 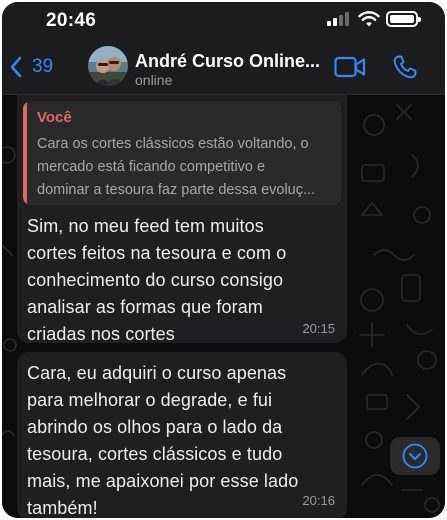 What do you see at coordinates (108, 66) in the screenshot?
I see `avatar` at bounding box center [108, 66].